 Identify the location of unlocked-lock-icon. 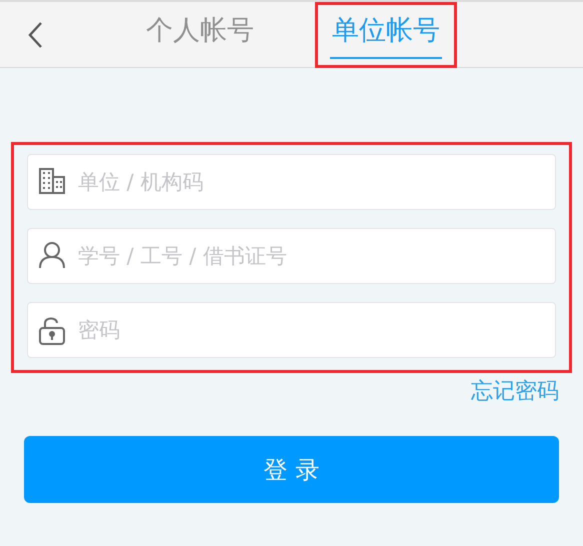
(52, 330).